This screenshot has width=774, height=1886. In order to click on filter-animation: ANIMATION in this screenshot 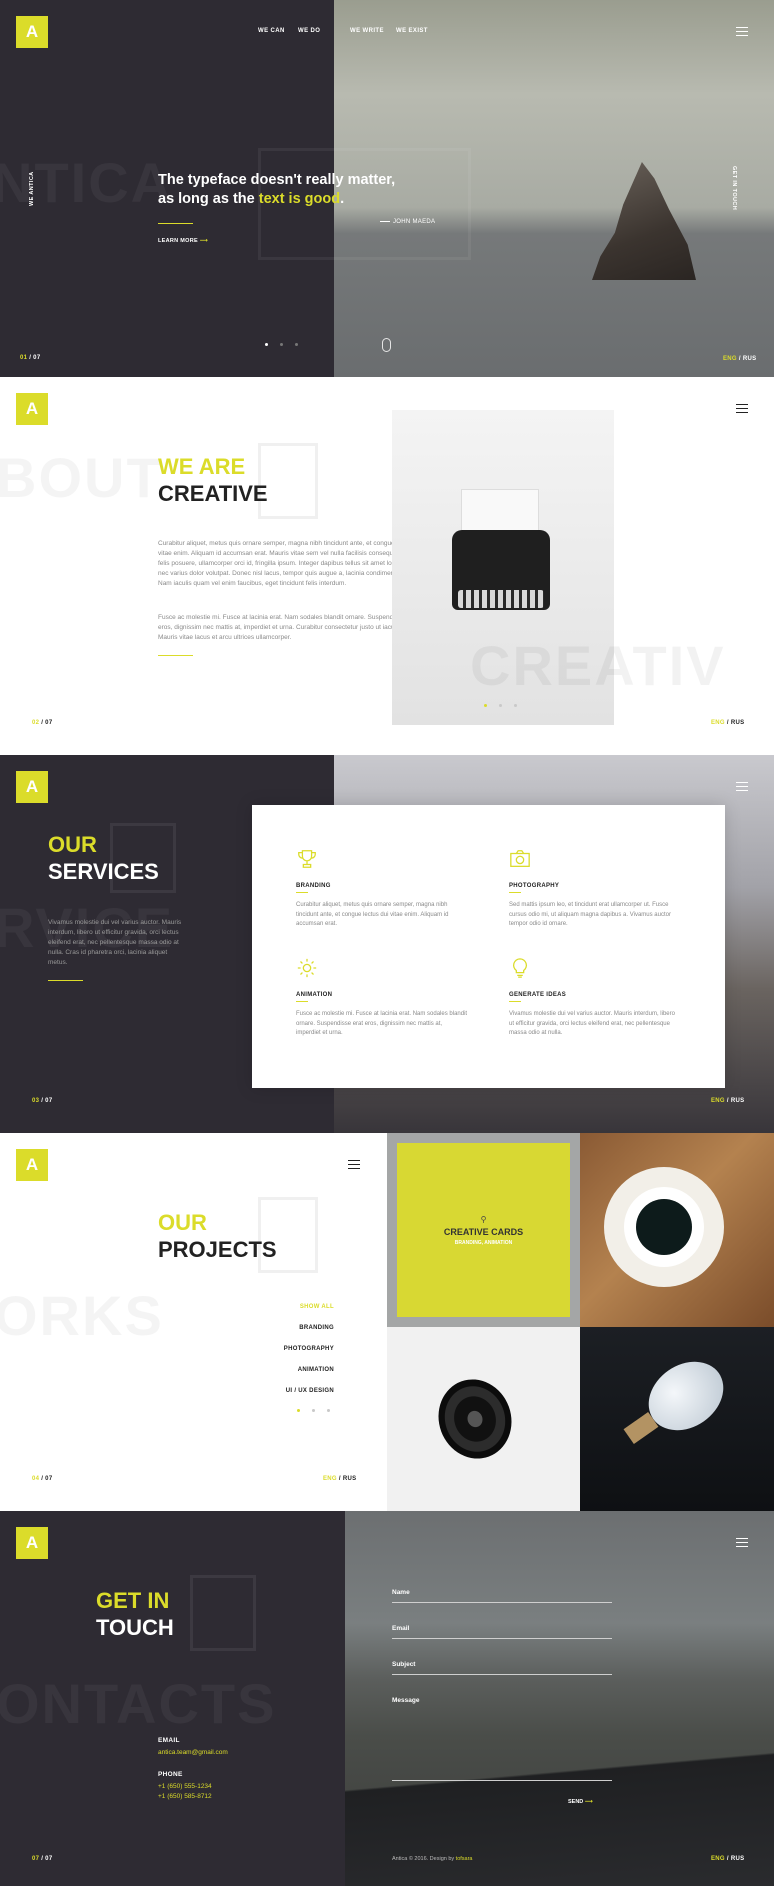, I will do `click(316, 1370)`.